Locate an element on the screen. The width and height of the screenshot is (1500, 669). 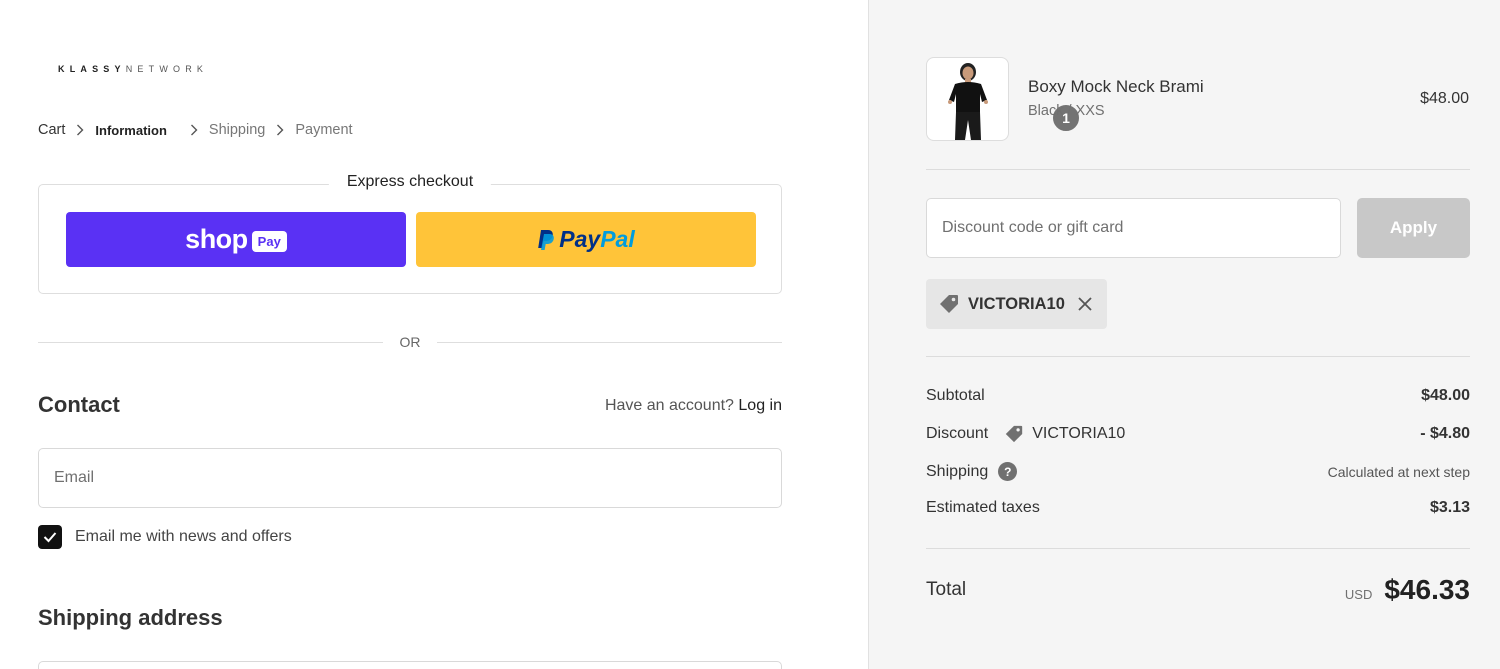
shipping-label: Shipping is located at coordinates (957, 471).